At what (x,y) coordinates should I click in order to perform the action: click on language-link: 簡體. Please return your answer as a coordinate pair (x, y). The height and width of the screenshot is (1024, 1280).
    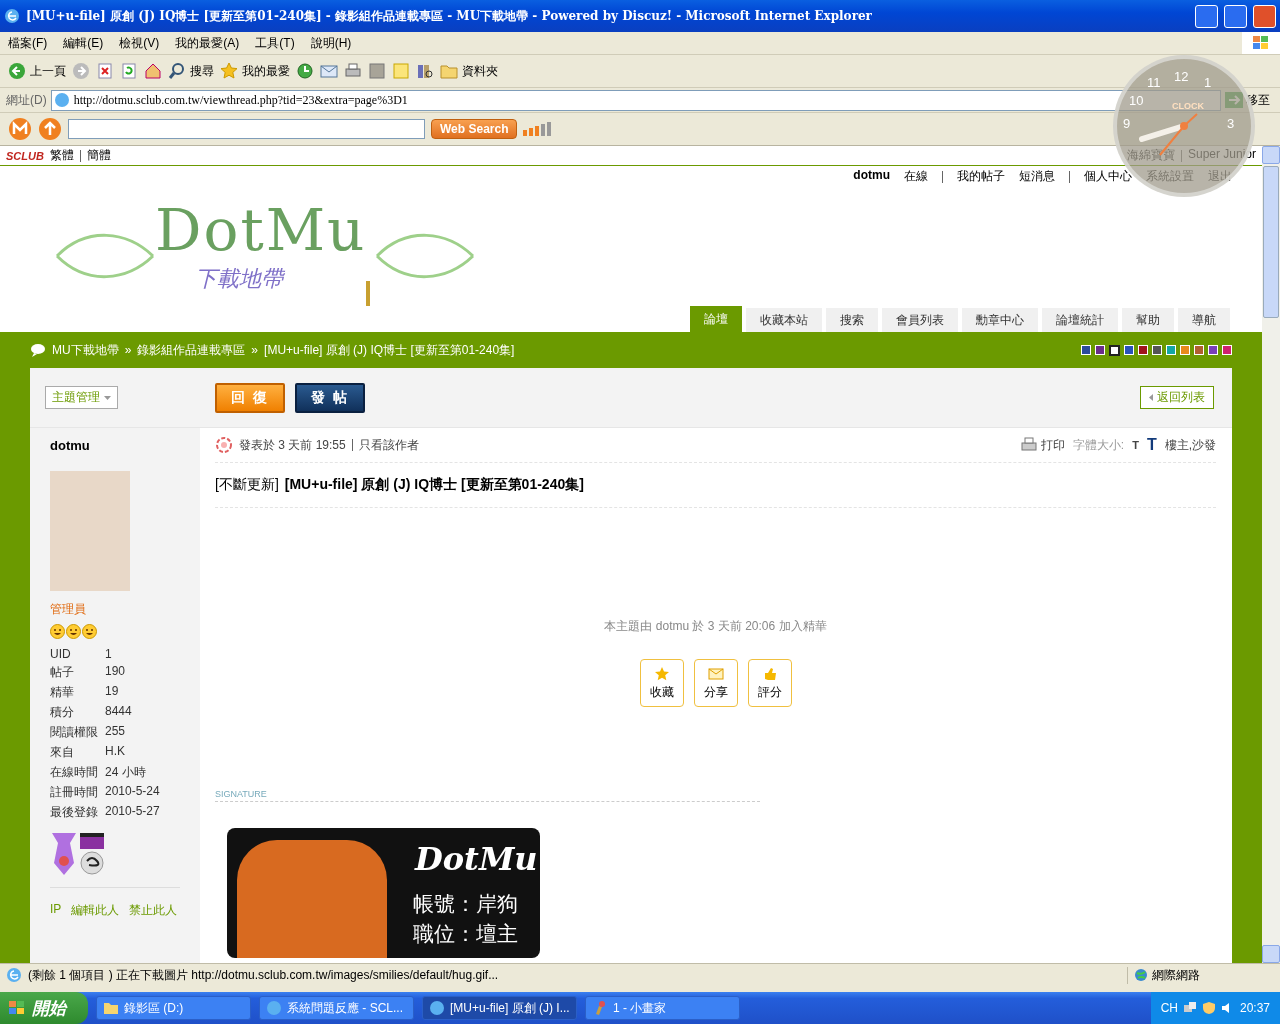
    Looking at the image, I should click on (98, 155).